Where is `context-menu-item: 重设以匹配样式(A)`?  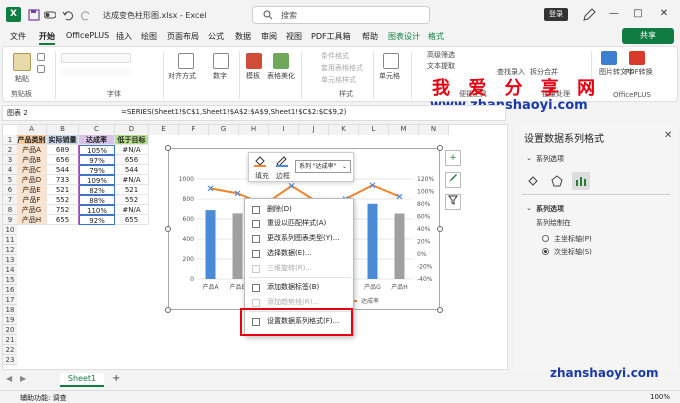 context-menu-item: 重设以匹配样式(A) is located at coordinates (300, 223).